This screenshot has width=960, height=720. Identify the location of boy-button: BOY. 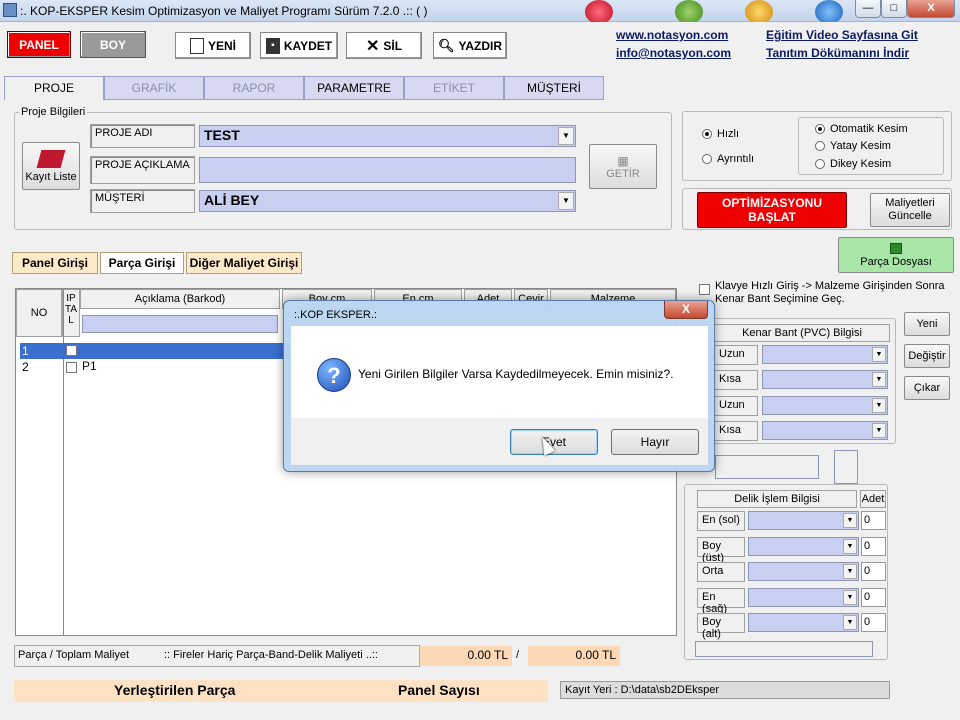
(113, 44).